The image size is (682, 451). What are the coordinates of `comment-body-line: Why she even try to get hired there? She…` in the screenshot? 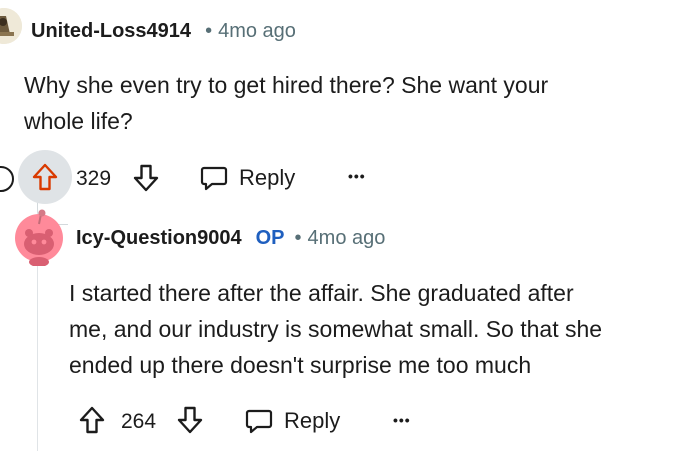 It's located at (286, 85).